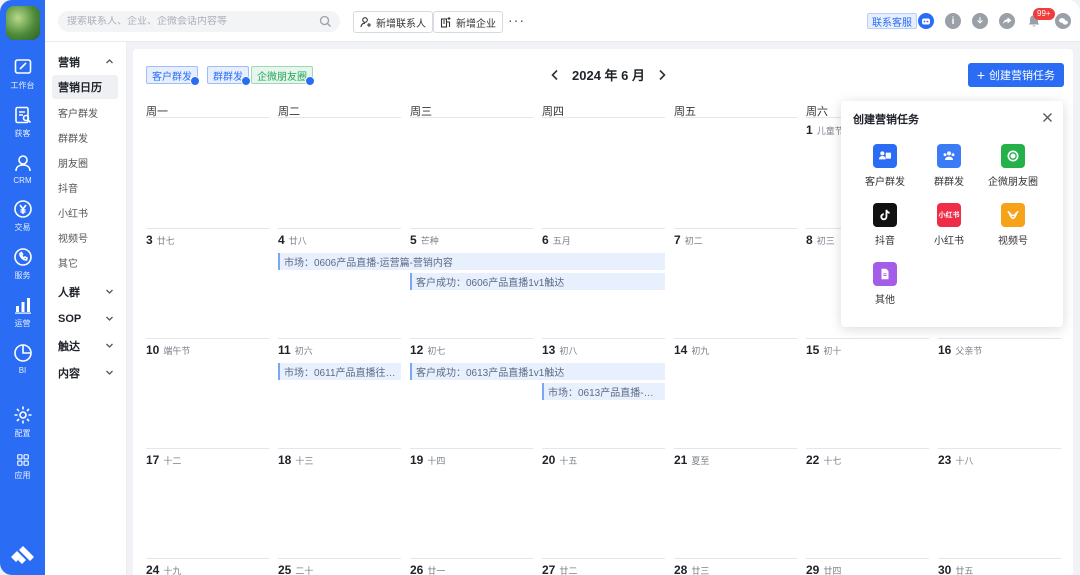 The width and height of the screenshot is (1080, 575). I want to click on avatar, so click(22, 23).